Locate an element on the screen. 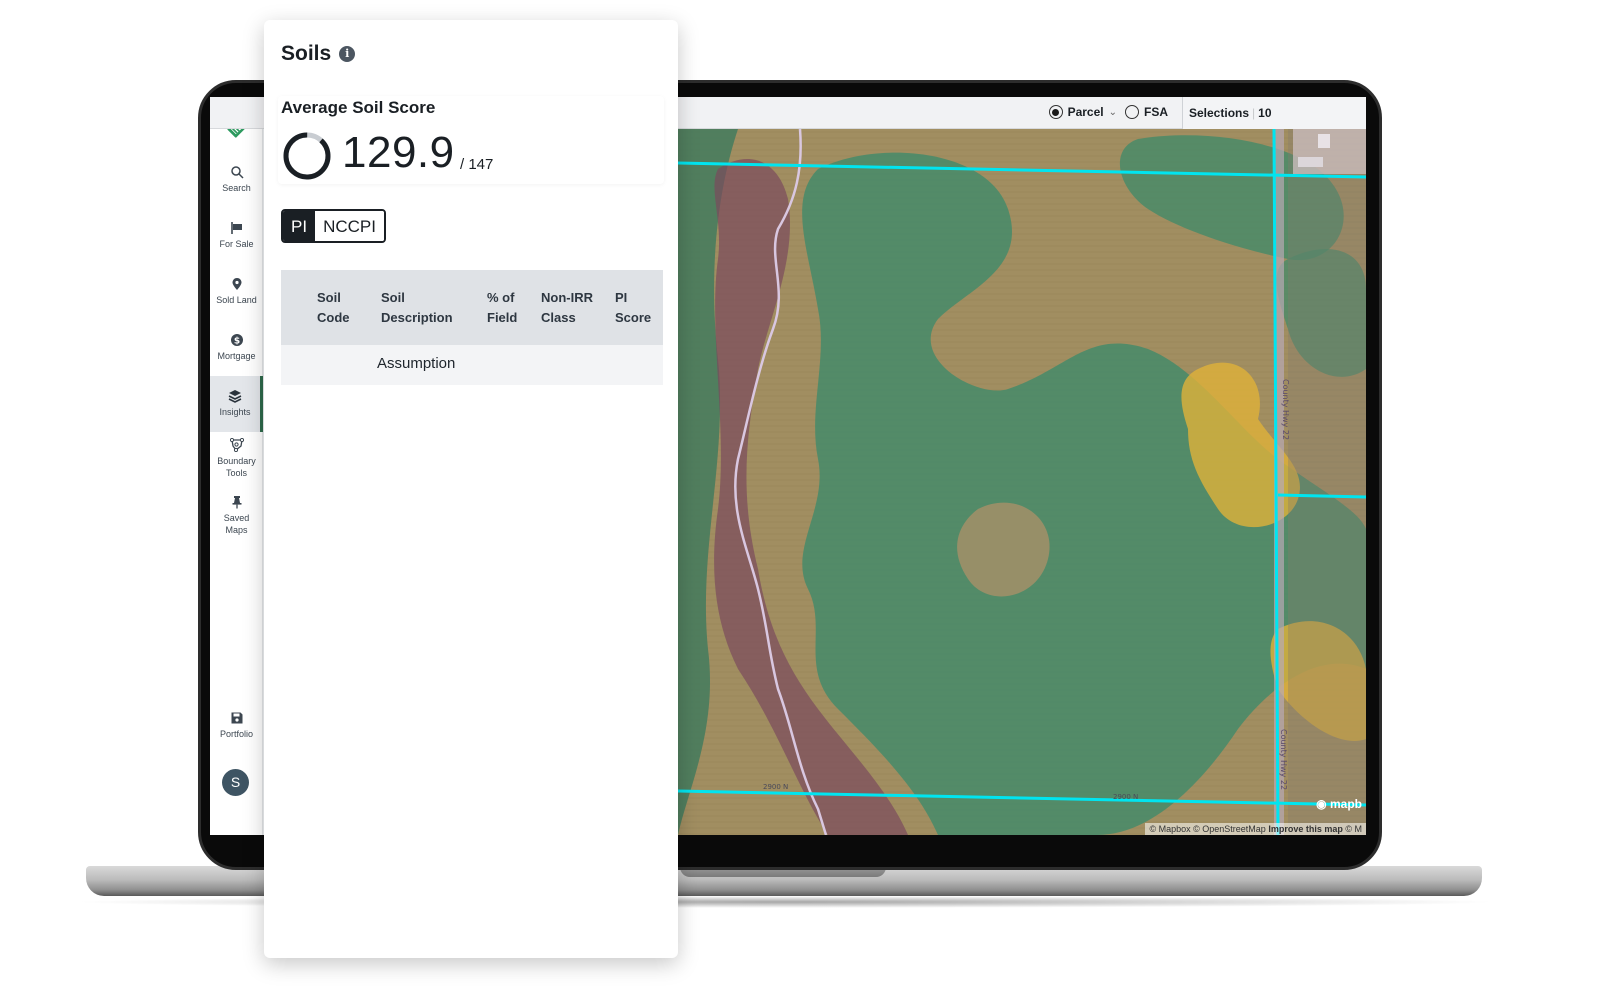 Image resolution: width=1600 pixels, height=1000 pixels. toggle-pi: PI is located at coordinates (299, 226).